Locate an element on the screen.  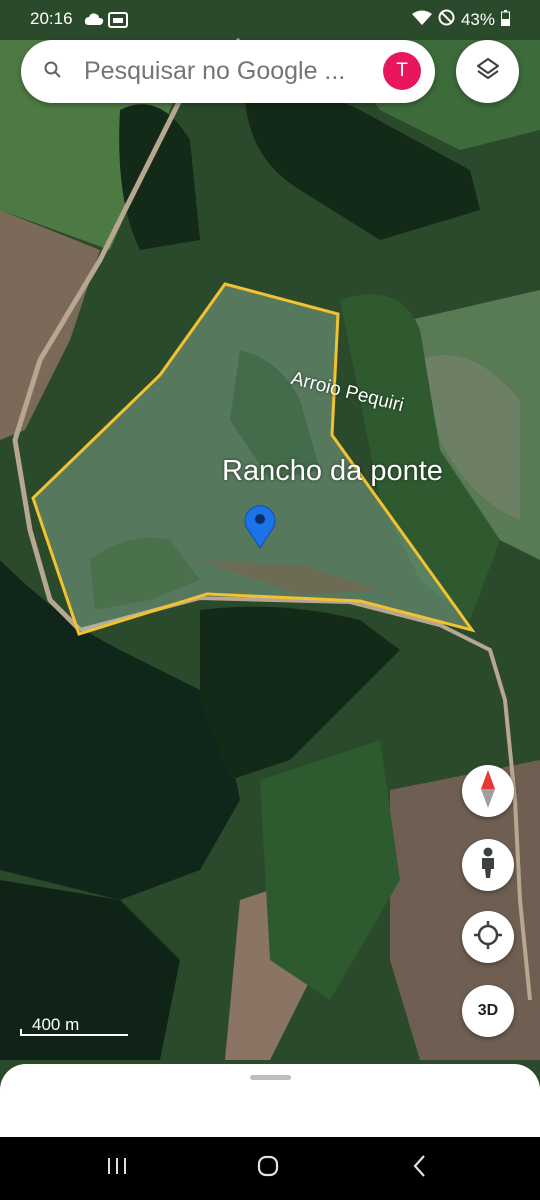
pegman-icon is located at coordinates (488, 865).